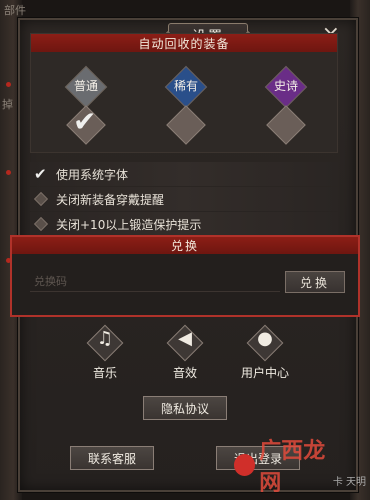  I want to click on option-system-font: ✔ 使用系统字体, so click(184, 174).